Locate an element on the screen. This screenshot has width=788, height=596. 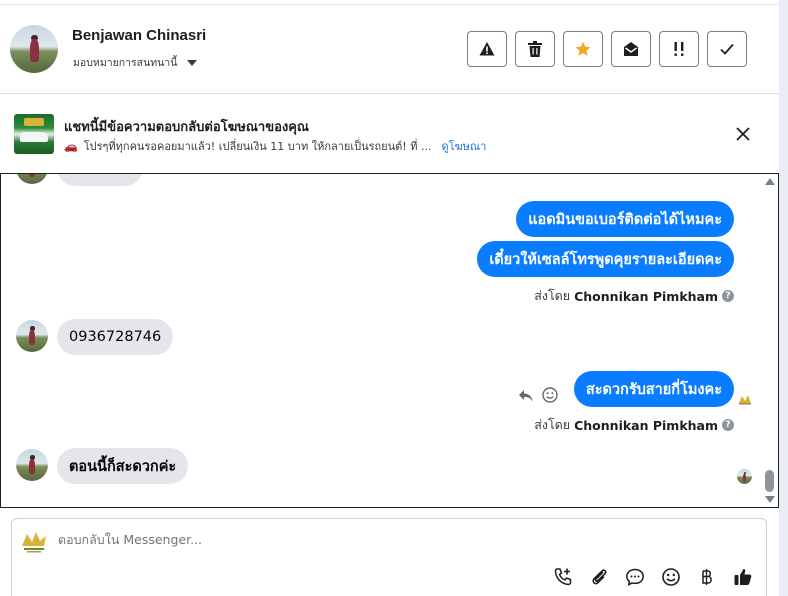
react-emoji-icon is located at coordinates (550, 395).